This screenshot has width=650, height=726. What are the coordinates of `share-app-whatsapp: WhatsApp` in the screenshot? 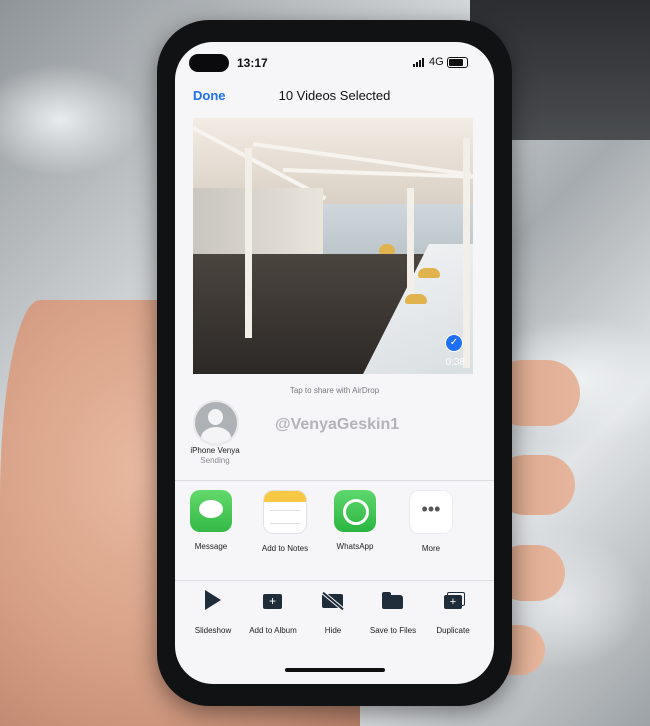 It's located at (355, 520).